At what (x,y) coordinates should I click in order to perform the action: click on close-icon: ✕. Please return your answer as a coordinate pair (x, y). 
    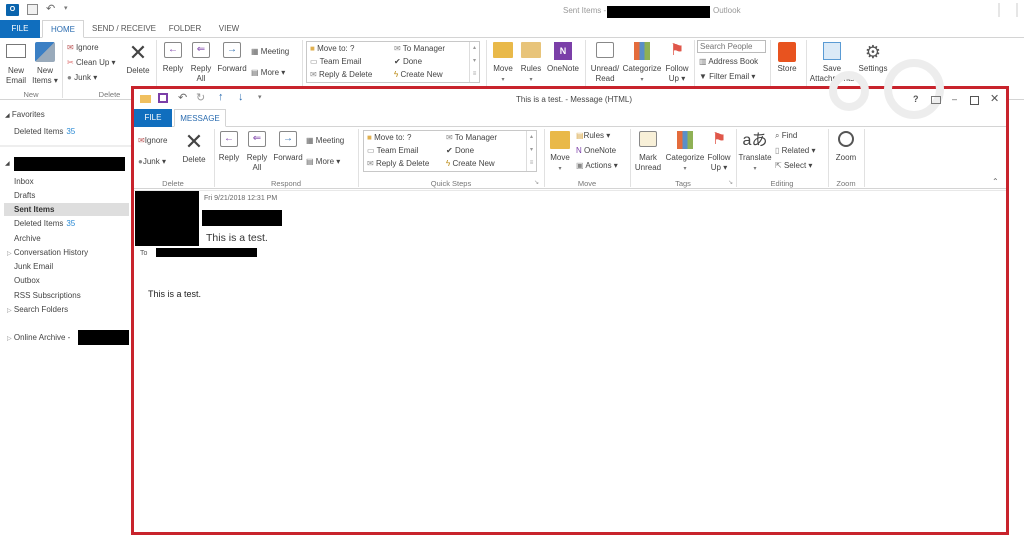
    Looking at the image, I should click on (994, 98).